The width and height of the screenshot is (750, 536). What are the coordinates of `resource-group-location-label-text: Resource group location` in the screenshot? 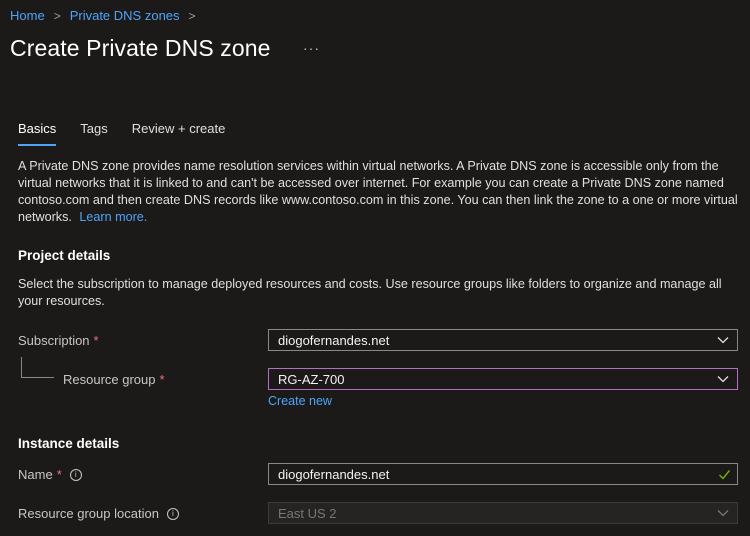 It's located at (88, 513).